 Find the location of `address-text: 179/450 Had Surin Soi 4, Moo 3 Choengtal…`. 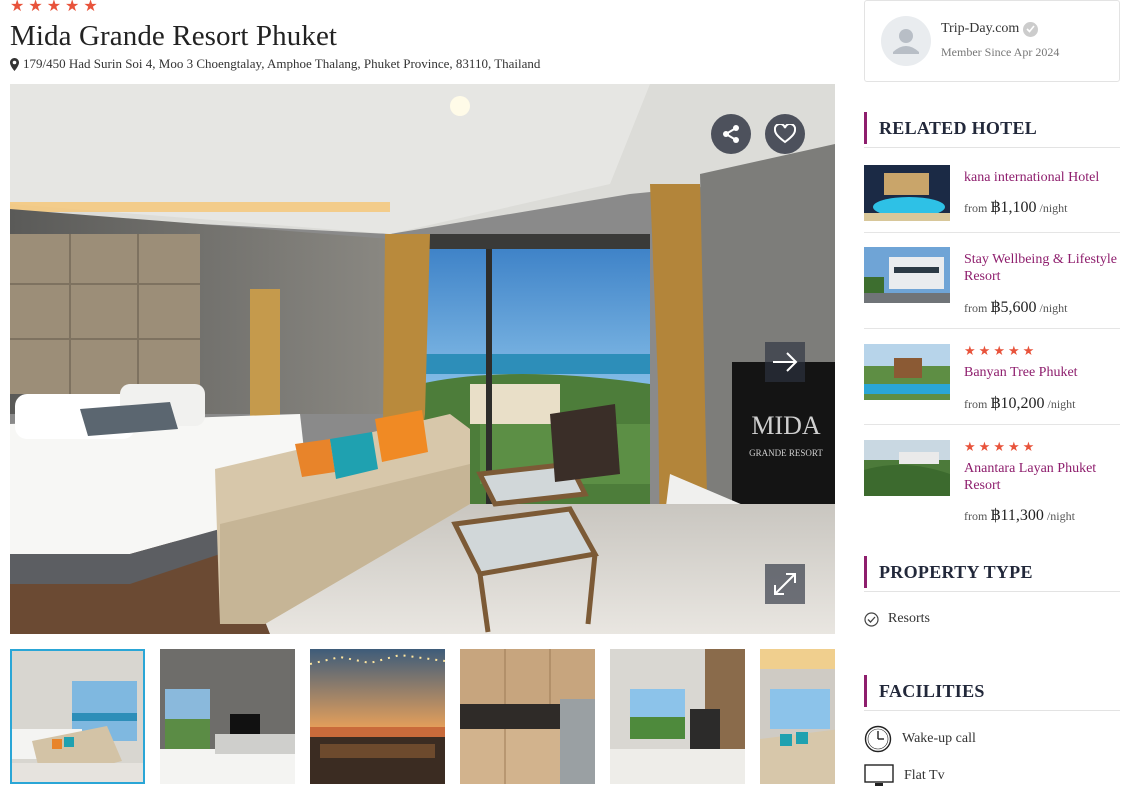

address-text: 179/450 Had Surin Soi 4, Moo 3 Choengtal… is located at coordinates (282, 63).